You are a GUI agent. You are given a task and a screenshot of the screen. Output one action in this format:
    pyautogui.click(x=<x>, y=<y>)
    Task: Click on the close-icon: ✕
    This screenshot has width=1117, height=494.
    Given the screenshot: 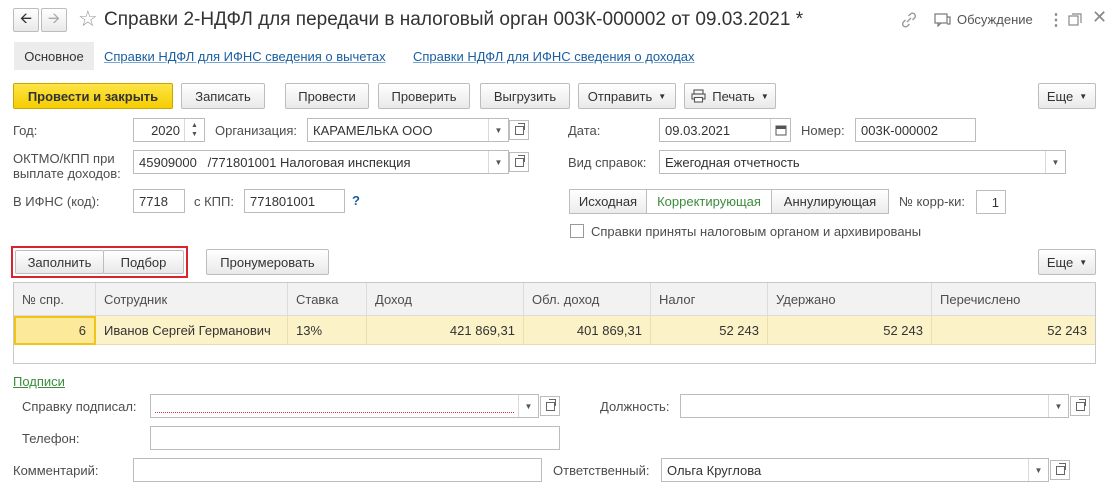 What is the action you would take?
    pyautogui.click(x=1099, y=17)
    